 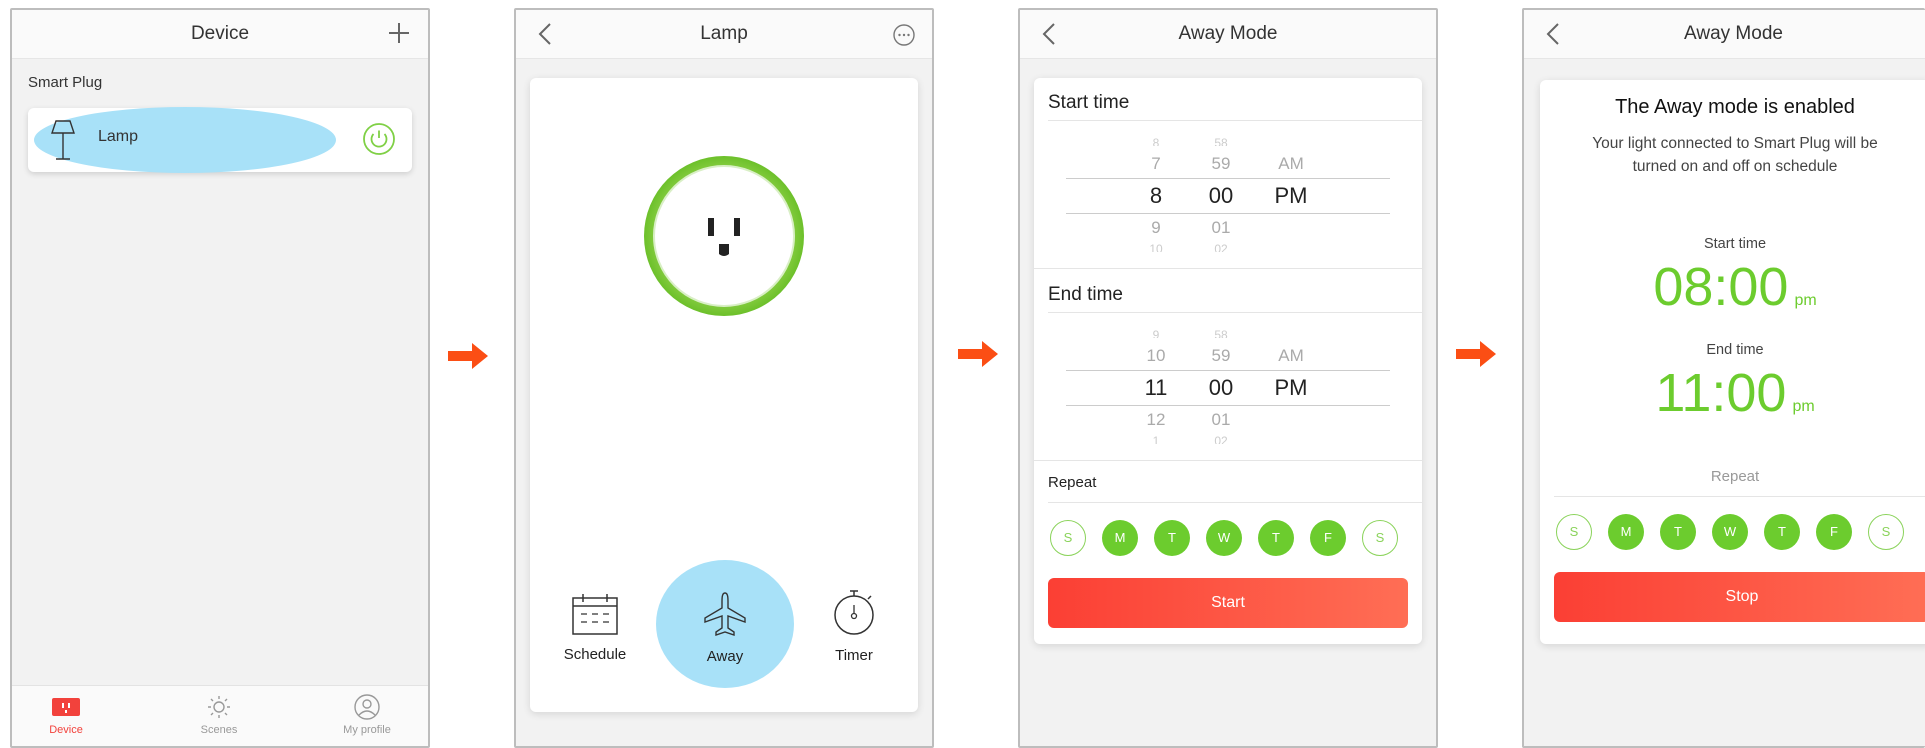 I want to click on day-toggle-tue: T, so click(x=1172, y=538).